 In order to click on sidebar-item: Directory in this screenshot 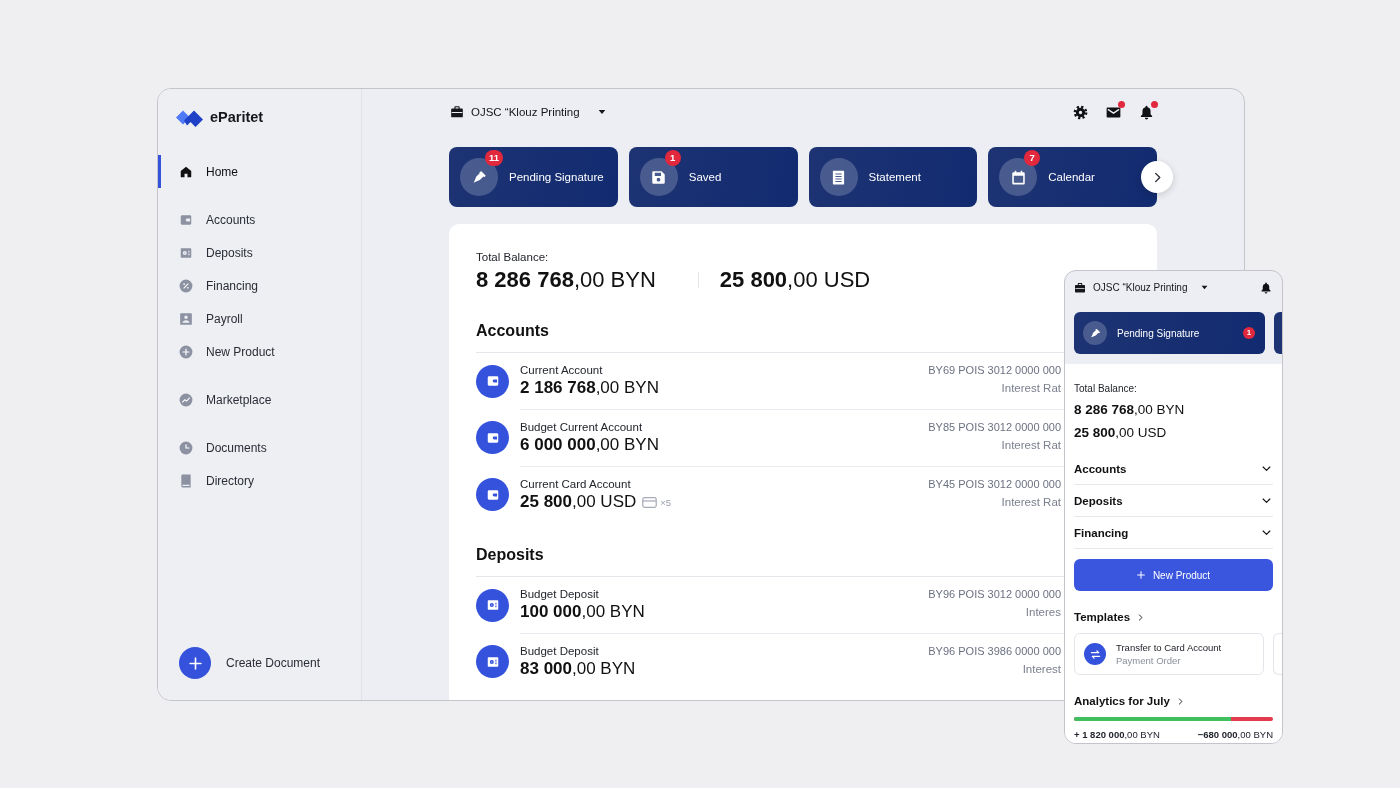, I will do `click(259, 480)`.